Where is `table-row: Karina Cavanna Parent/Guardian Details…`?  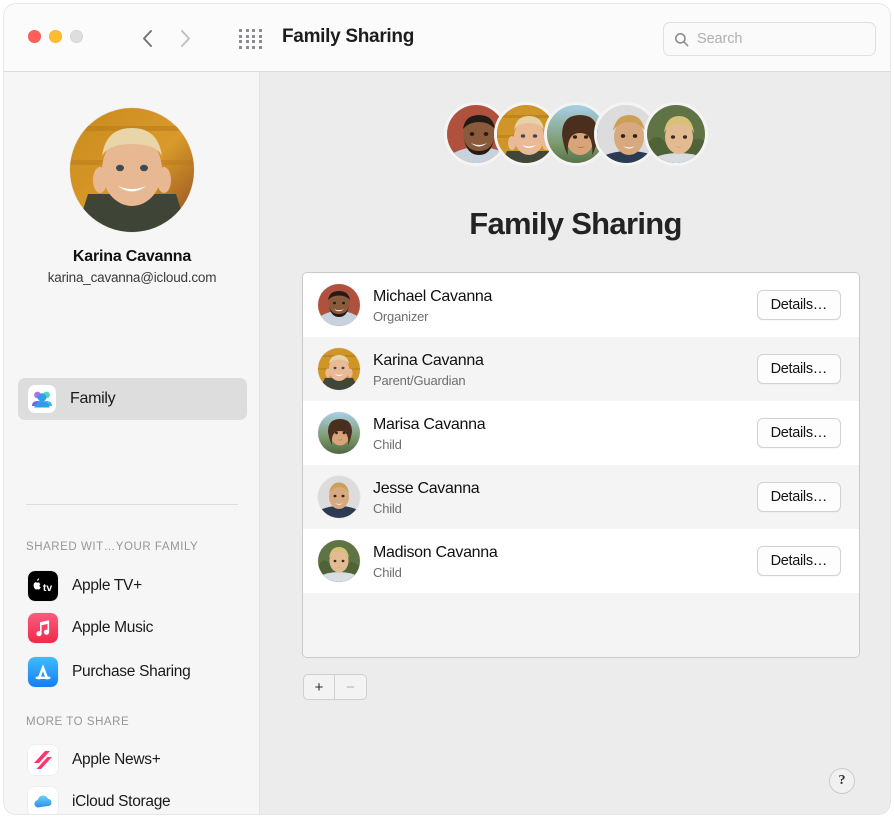
table-row: Karina Cavanna Parent/Guardian Details… is located at coordinates (581, 369).